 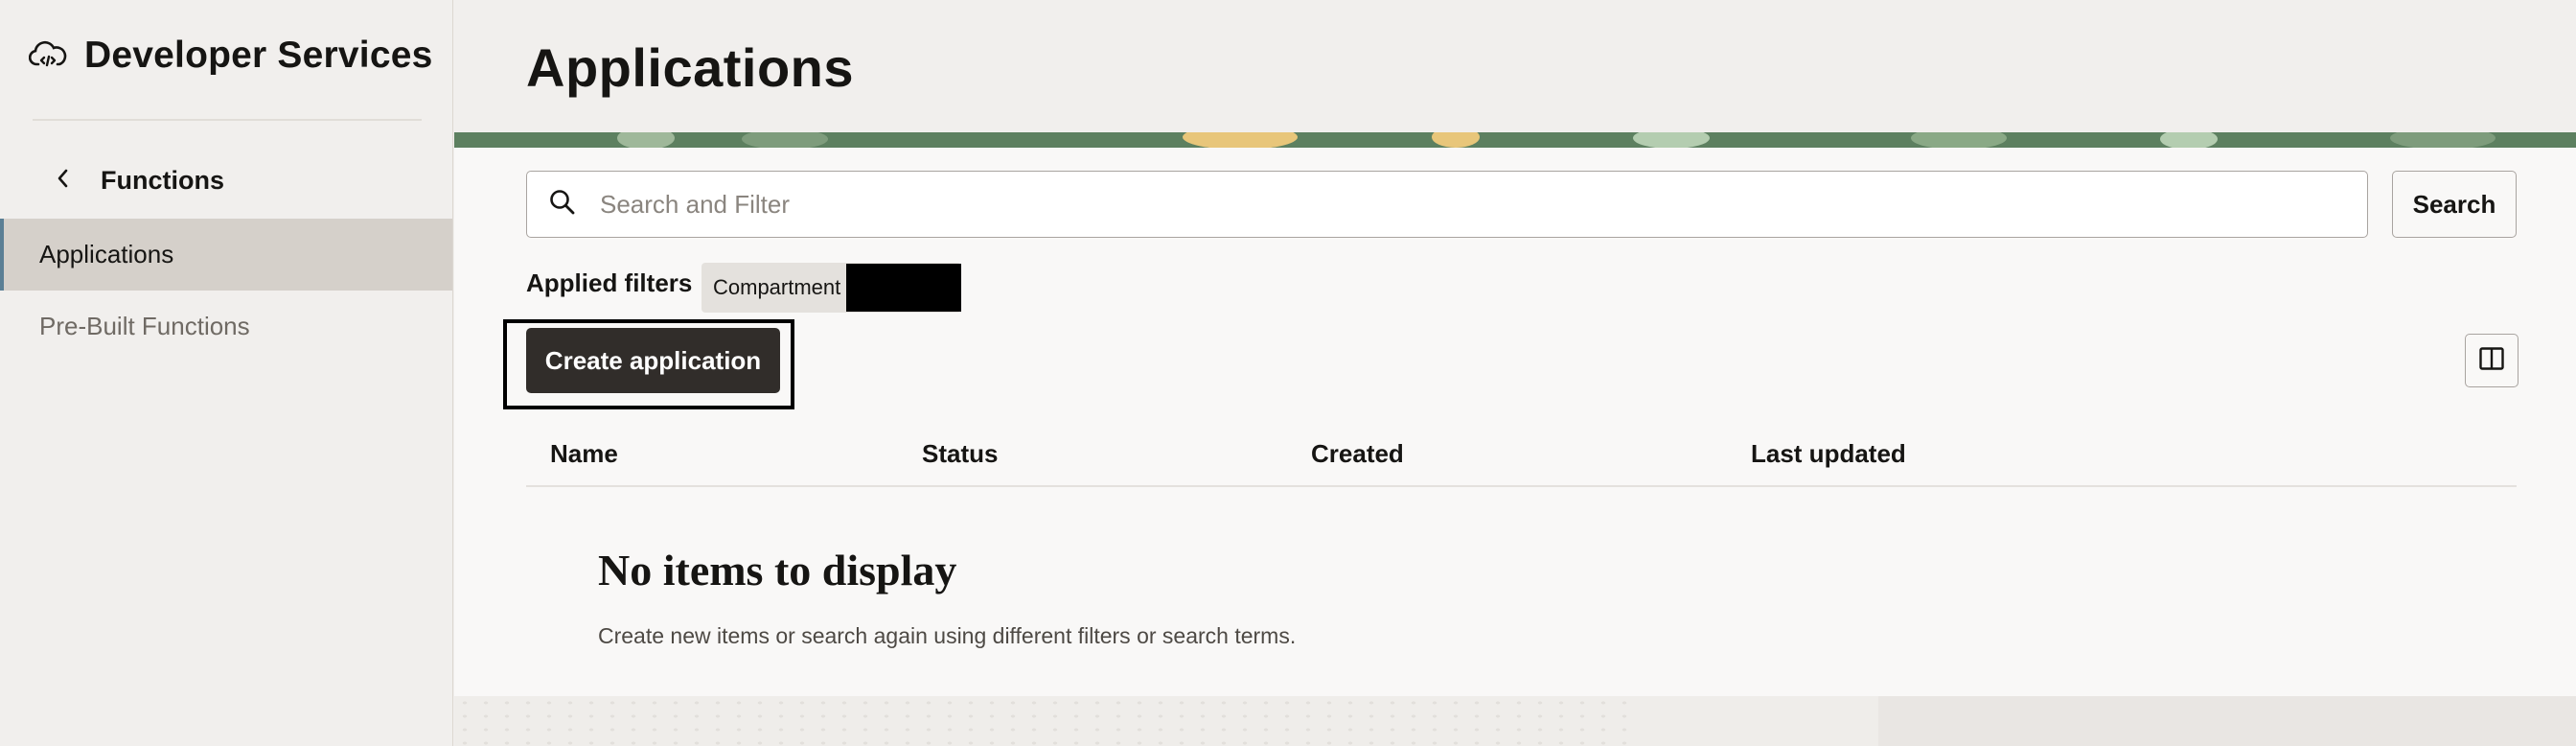 I want to click on back-to-functions-link: Functions, so click(x=138, y=181).